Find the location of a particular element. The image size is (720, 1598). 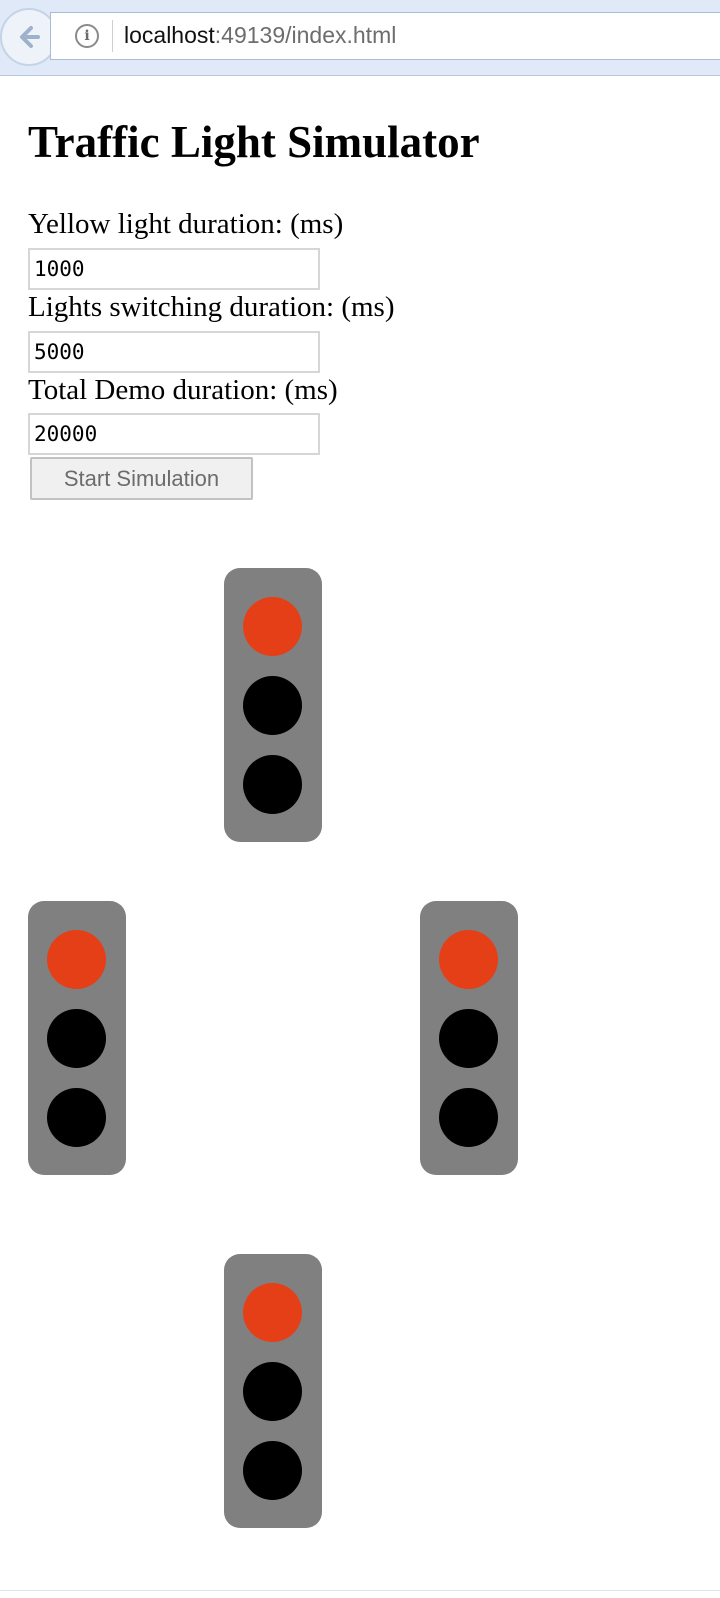

yellow-duration-input is located at coordinates (174, 269).